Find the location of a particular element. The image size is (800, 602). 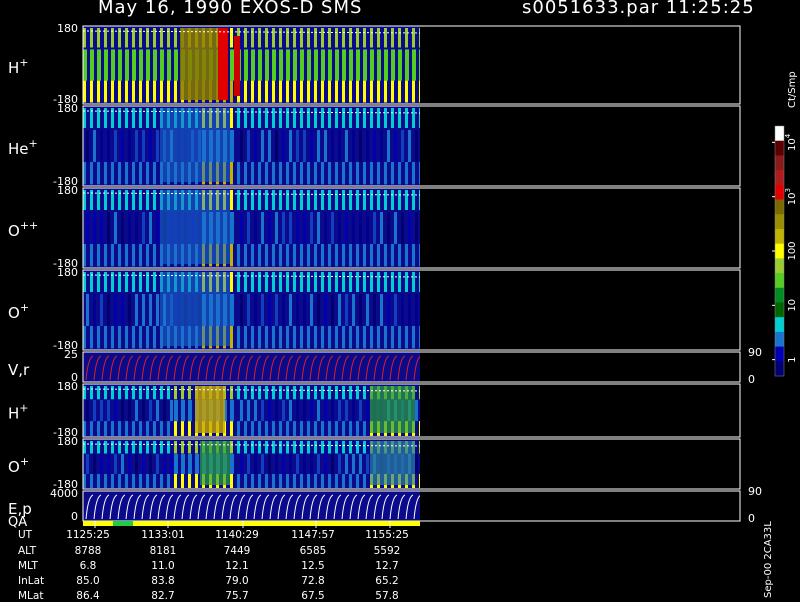

orbit-row-value: 83.8 is located at coordinates (163, 581).